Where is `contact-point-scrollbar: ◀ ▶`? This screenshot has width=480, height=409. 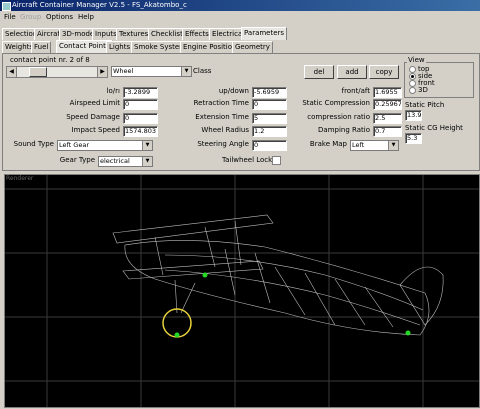
contact-point-scrollbar: ◀ ▶ is located at coordinates (57, 72).